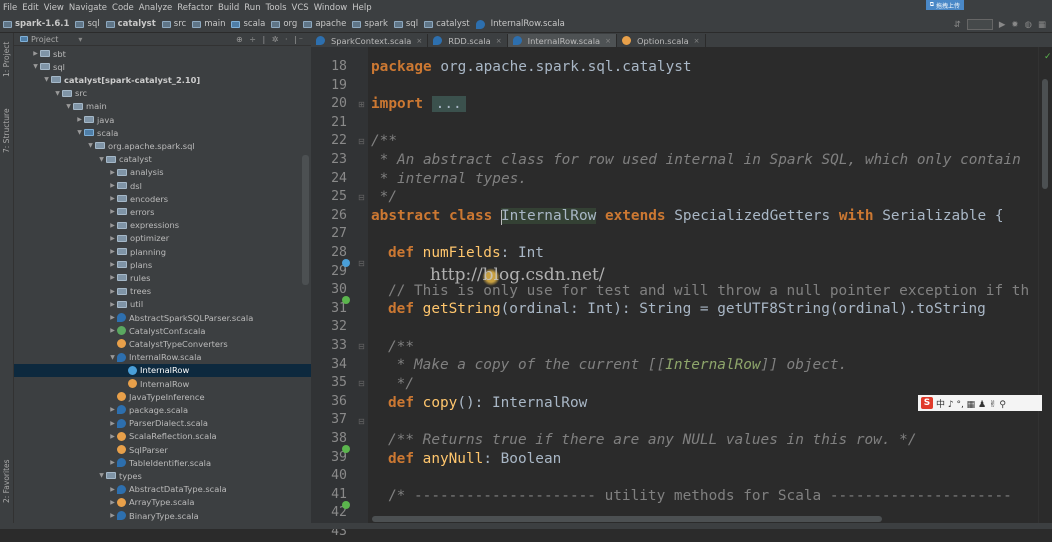  I want to click on project-view-dropdown: ▾, so click(80, 39).